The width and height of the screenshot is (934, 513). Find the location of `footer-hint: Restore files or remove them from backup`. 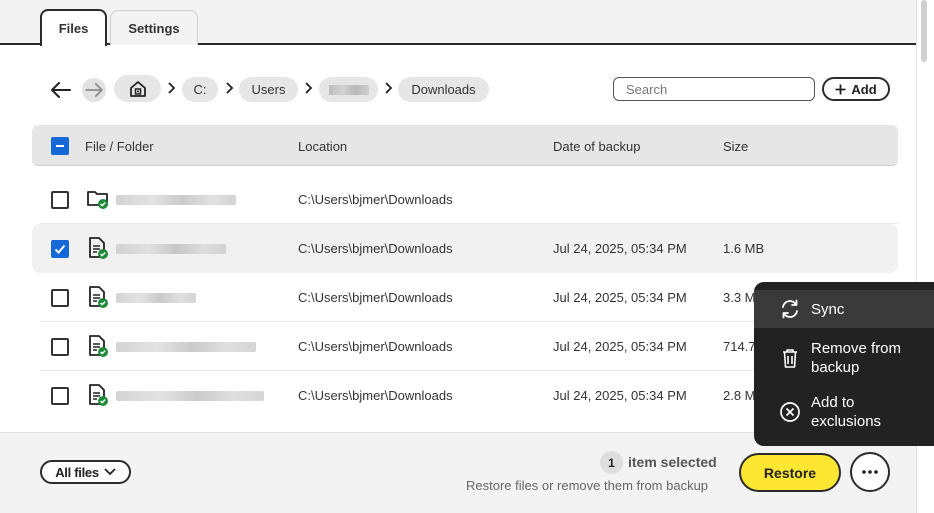

footer-hint: Restore files or remove them from backup is located at coordinates (587, 485).